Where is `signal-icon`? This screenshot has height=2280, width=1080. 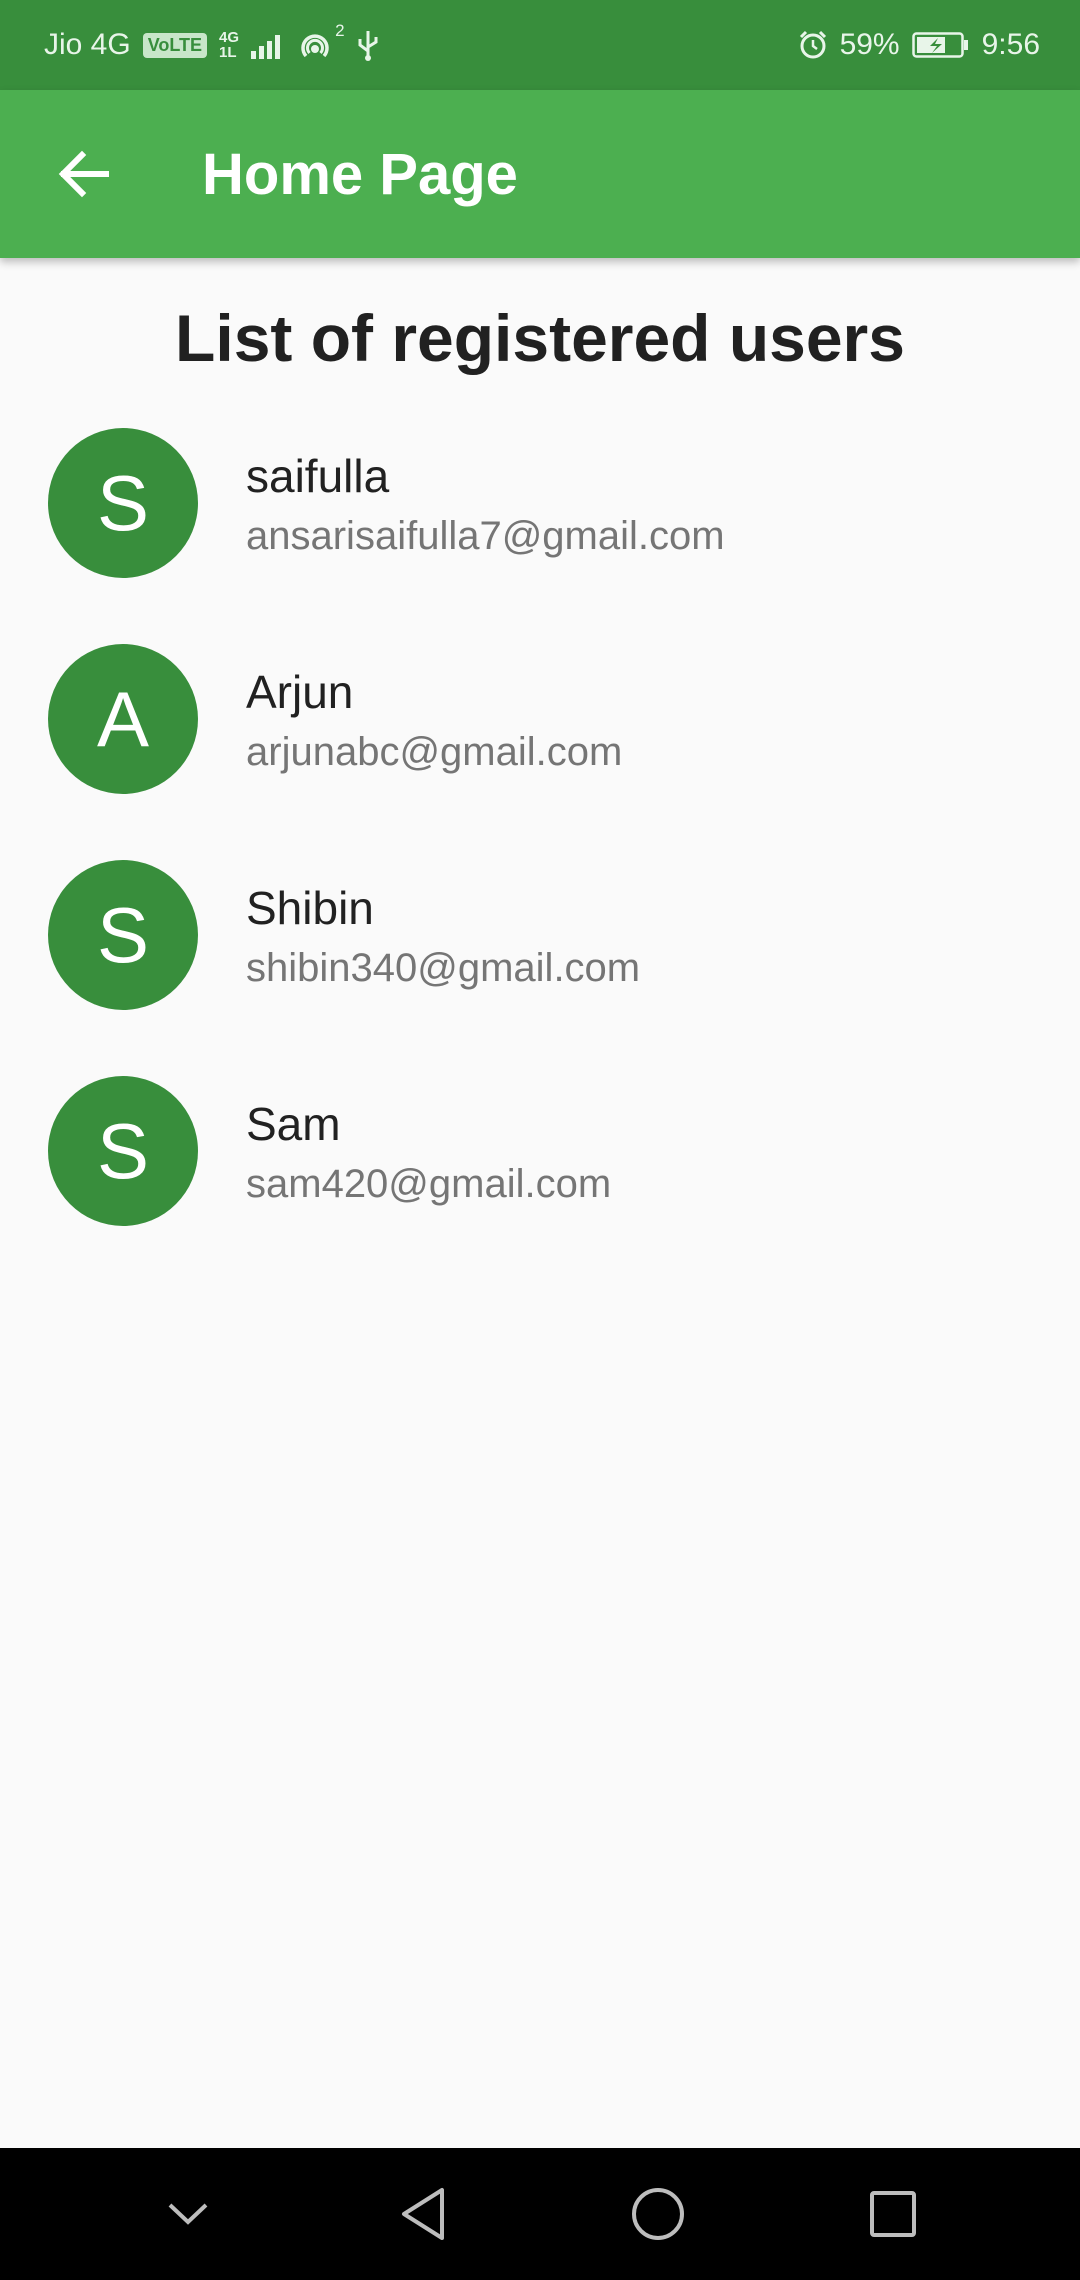 signal-icon is located at coordinates (268, 45).